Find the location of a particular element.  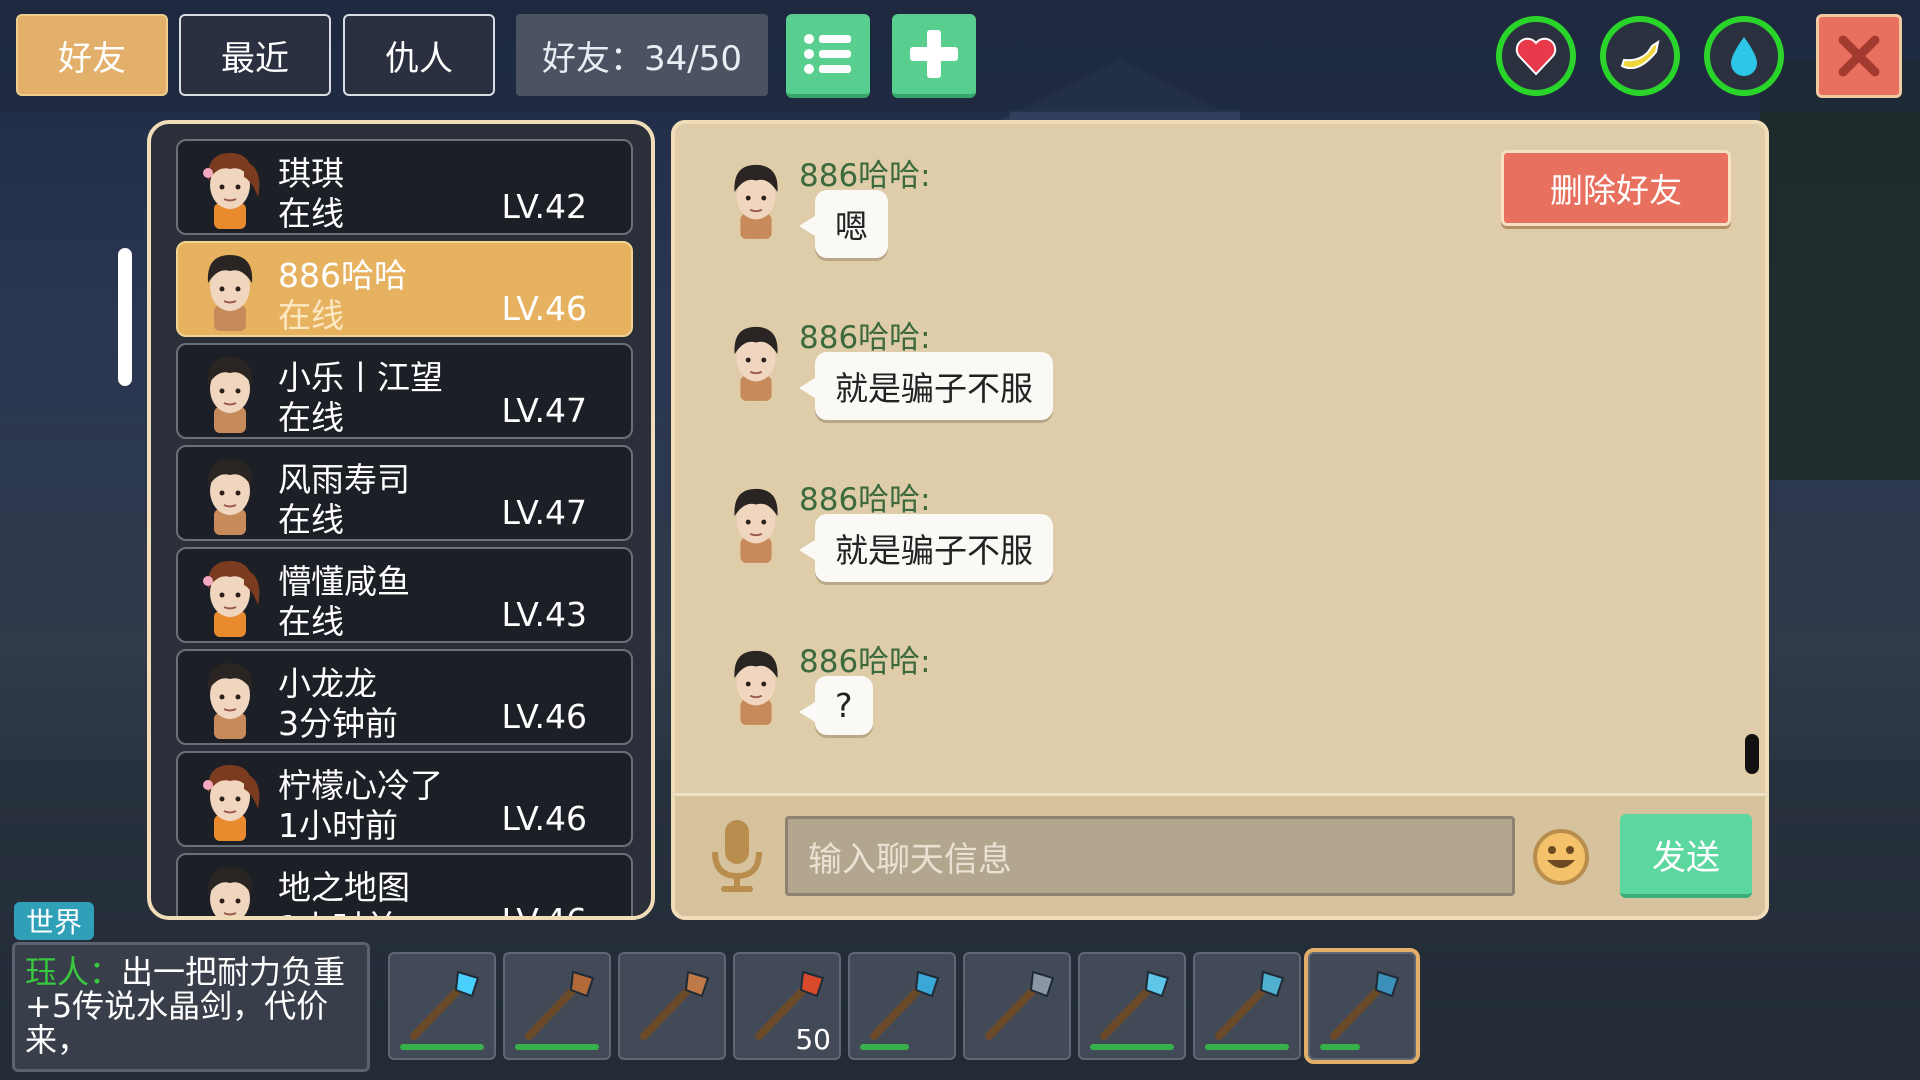

crystal-bow-icon is located at coordinates (1250, 1005).